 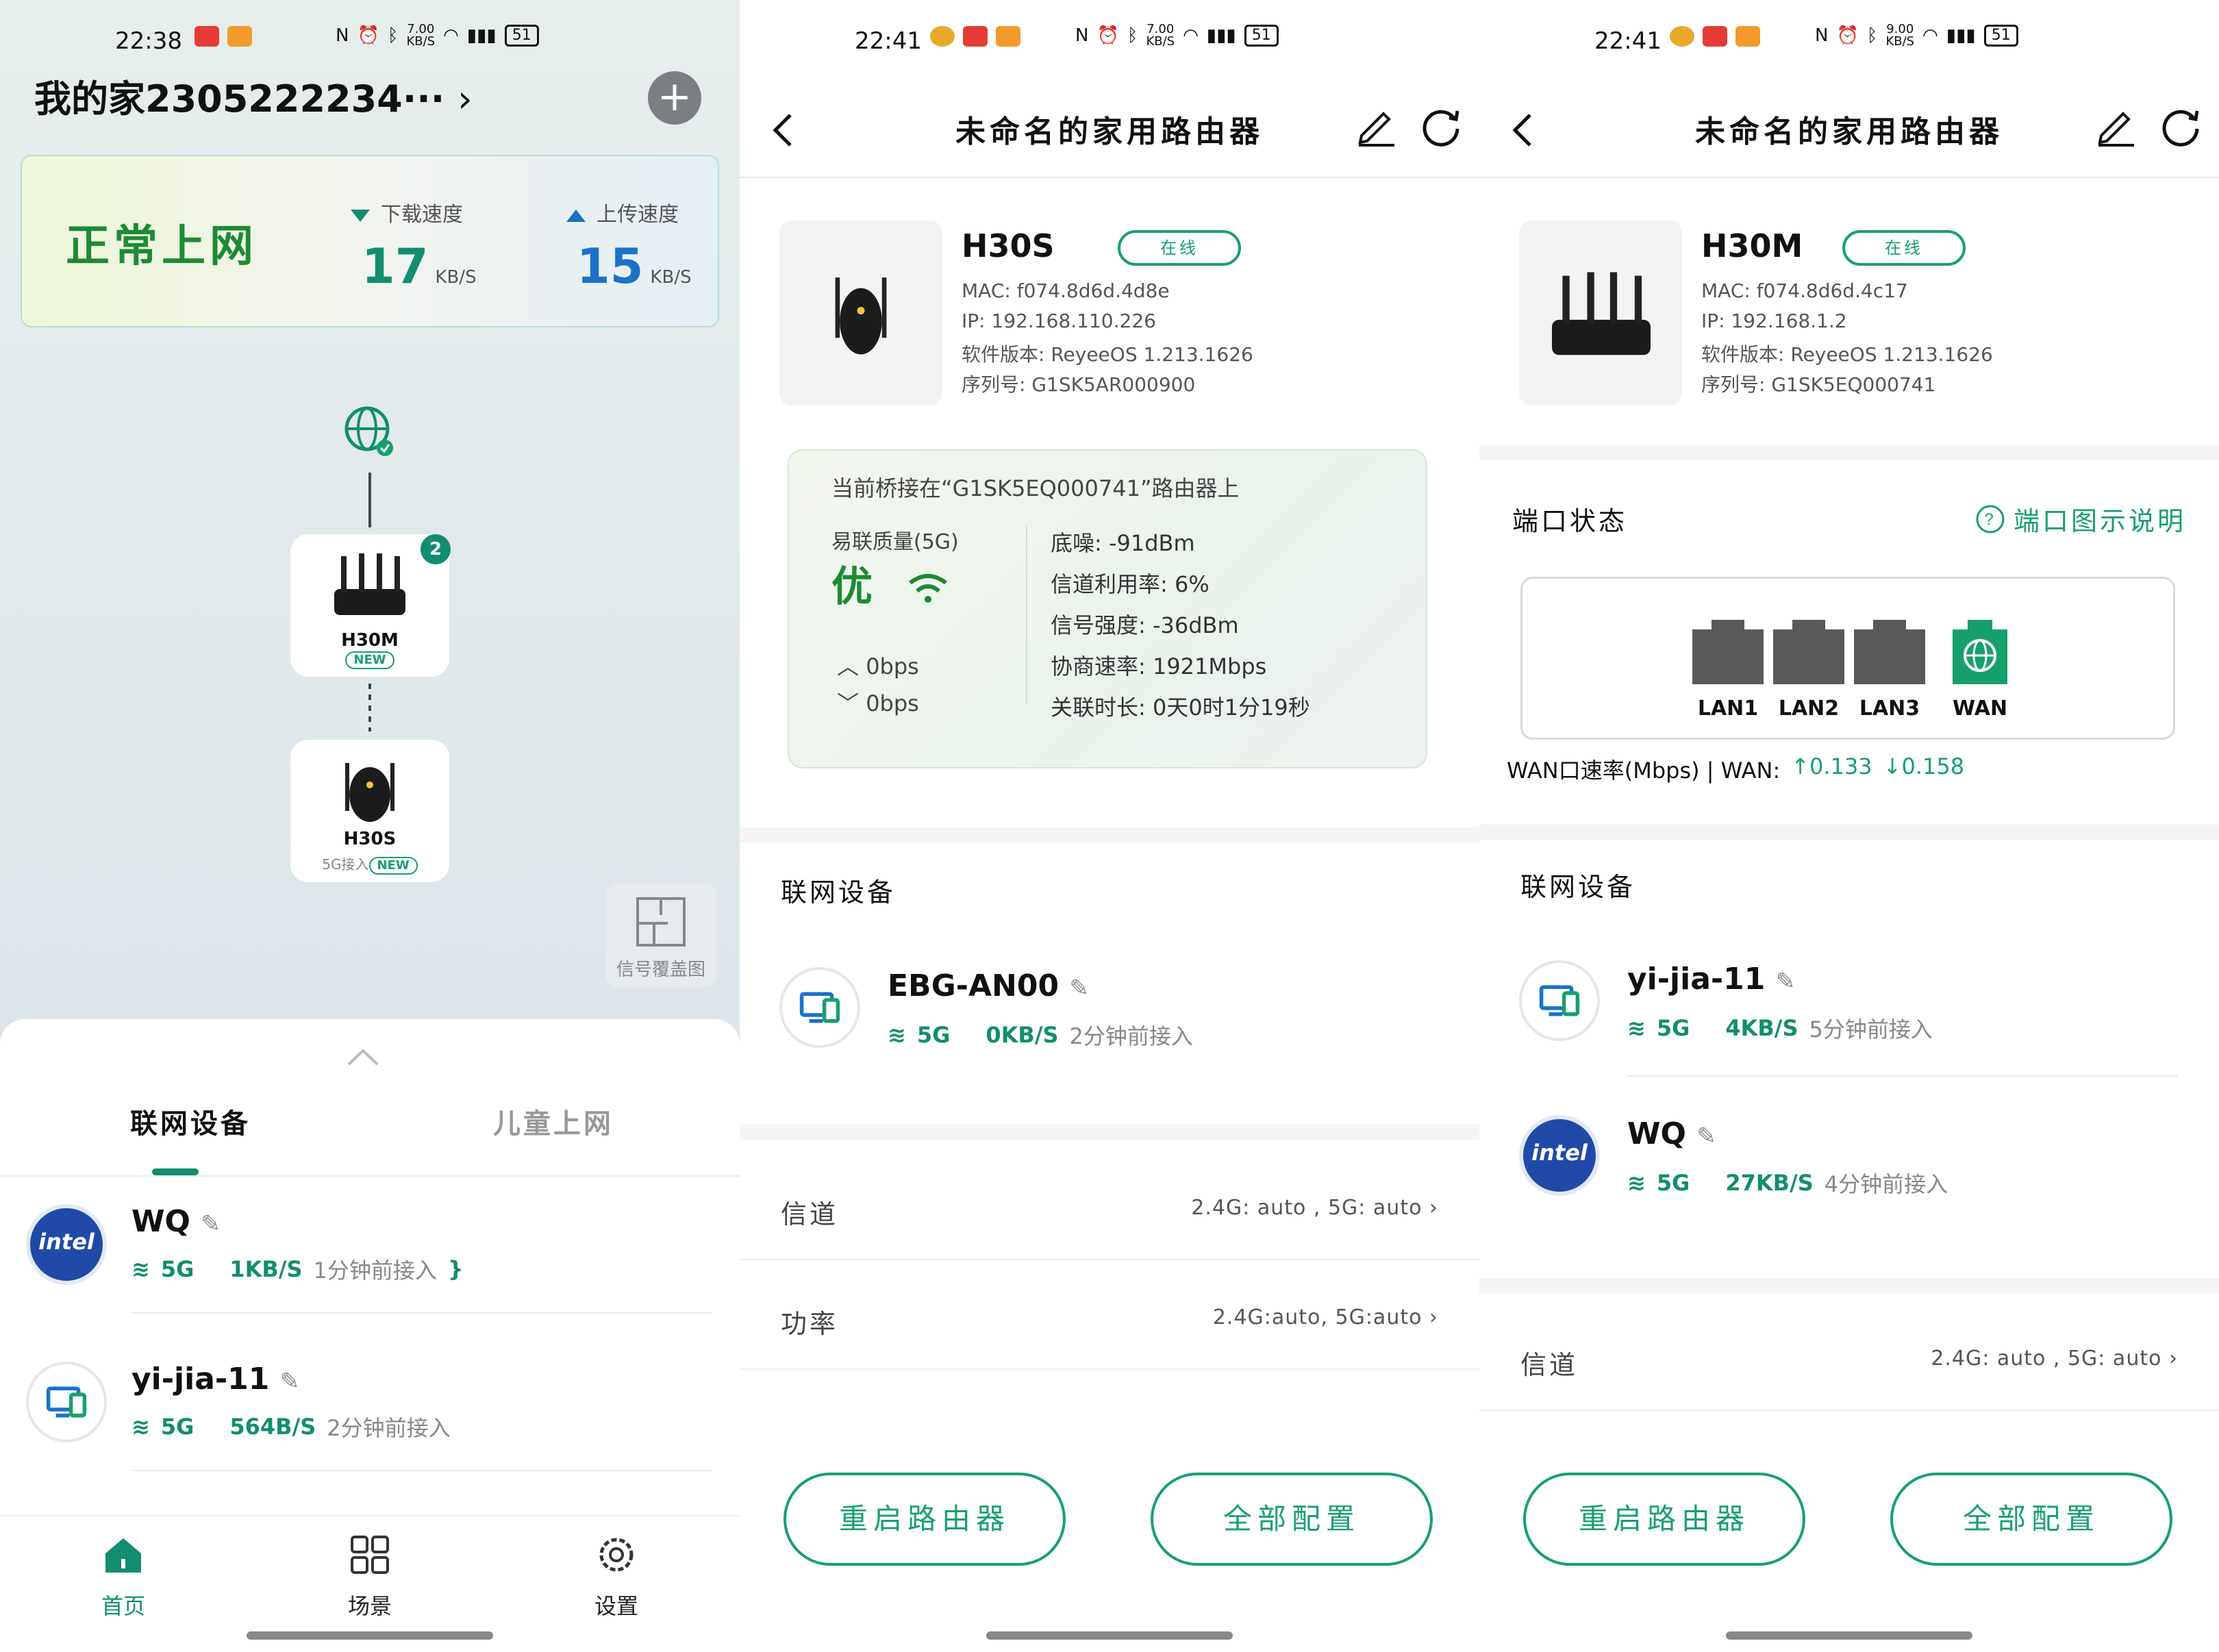 I want to click on port-lan2: LAN2, so click(x=1809, y=670).